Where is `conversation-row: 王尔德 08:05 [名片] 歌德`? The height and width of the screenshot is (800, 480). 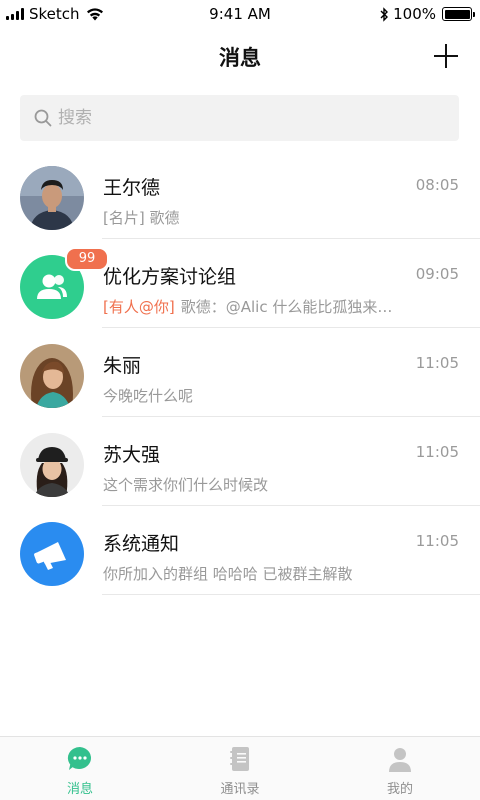 conversation-row: 王尔德 08:05 [名片] 歌德 is located at coordinates (240, 194).